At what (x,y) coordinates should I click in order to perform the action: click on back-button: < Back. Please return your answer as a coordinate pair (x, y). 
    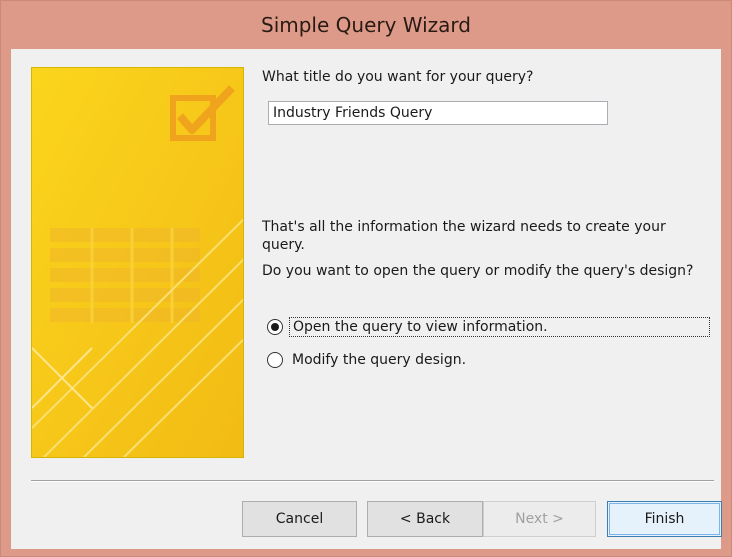
    Looking at the image, I should click on (425, 519).